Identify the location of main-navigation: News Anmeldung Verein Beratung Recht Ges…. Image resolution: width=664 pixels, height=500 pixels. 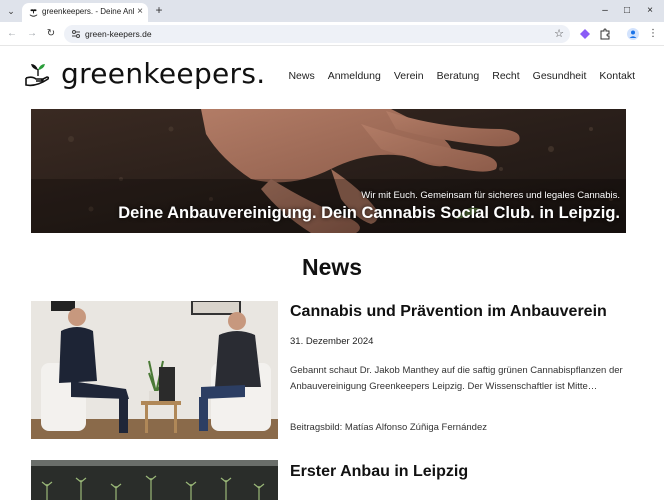
(461, 76).